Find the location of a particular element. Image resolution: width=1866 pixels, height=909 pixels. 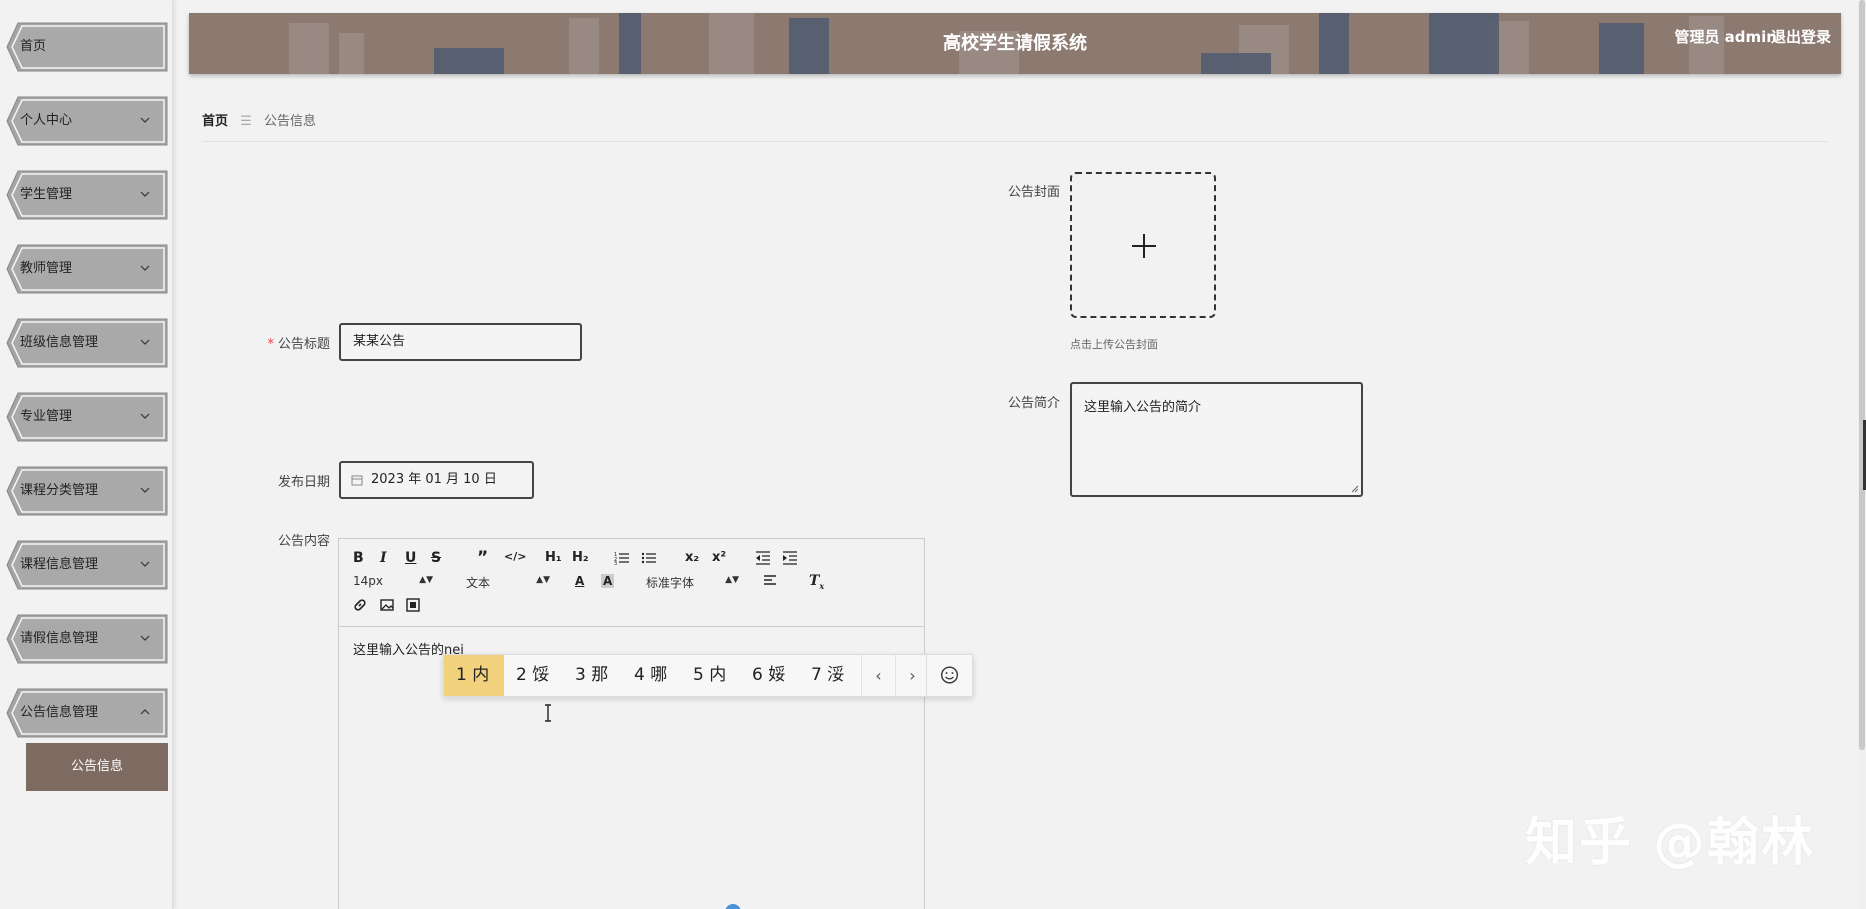

admin-user-label: 管理员 admin is located at coordinates (1725, 37).